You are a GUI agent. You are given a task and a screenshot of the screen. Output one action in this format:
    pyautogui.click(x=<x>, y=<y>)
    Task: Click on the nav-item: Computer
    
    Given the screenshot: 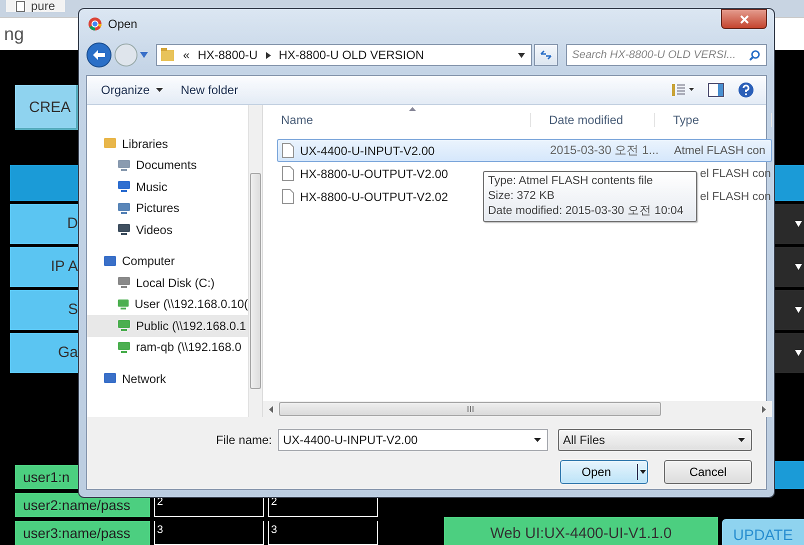 What is the action you would take?
    pyautogui.click(x=167, y=261)
    